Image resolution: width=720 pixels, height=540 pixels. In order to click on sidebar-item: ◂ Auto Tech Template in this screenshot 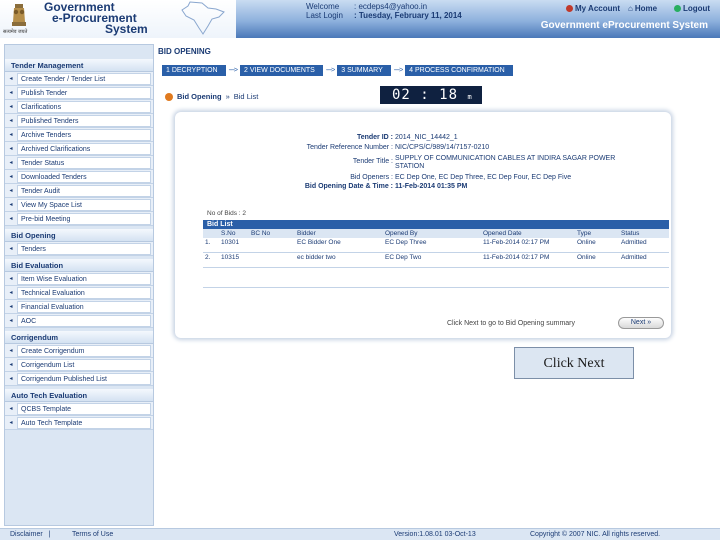, I will do `click(79, 423)`.